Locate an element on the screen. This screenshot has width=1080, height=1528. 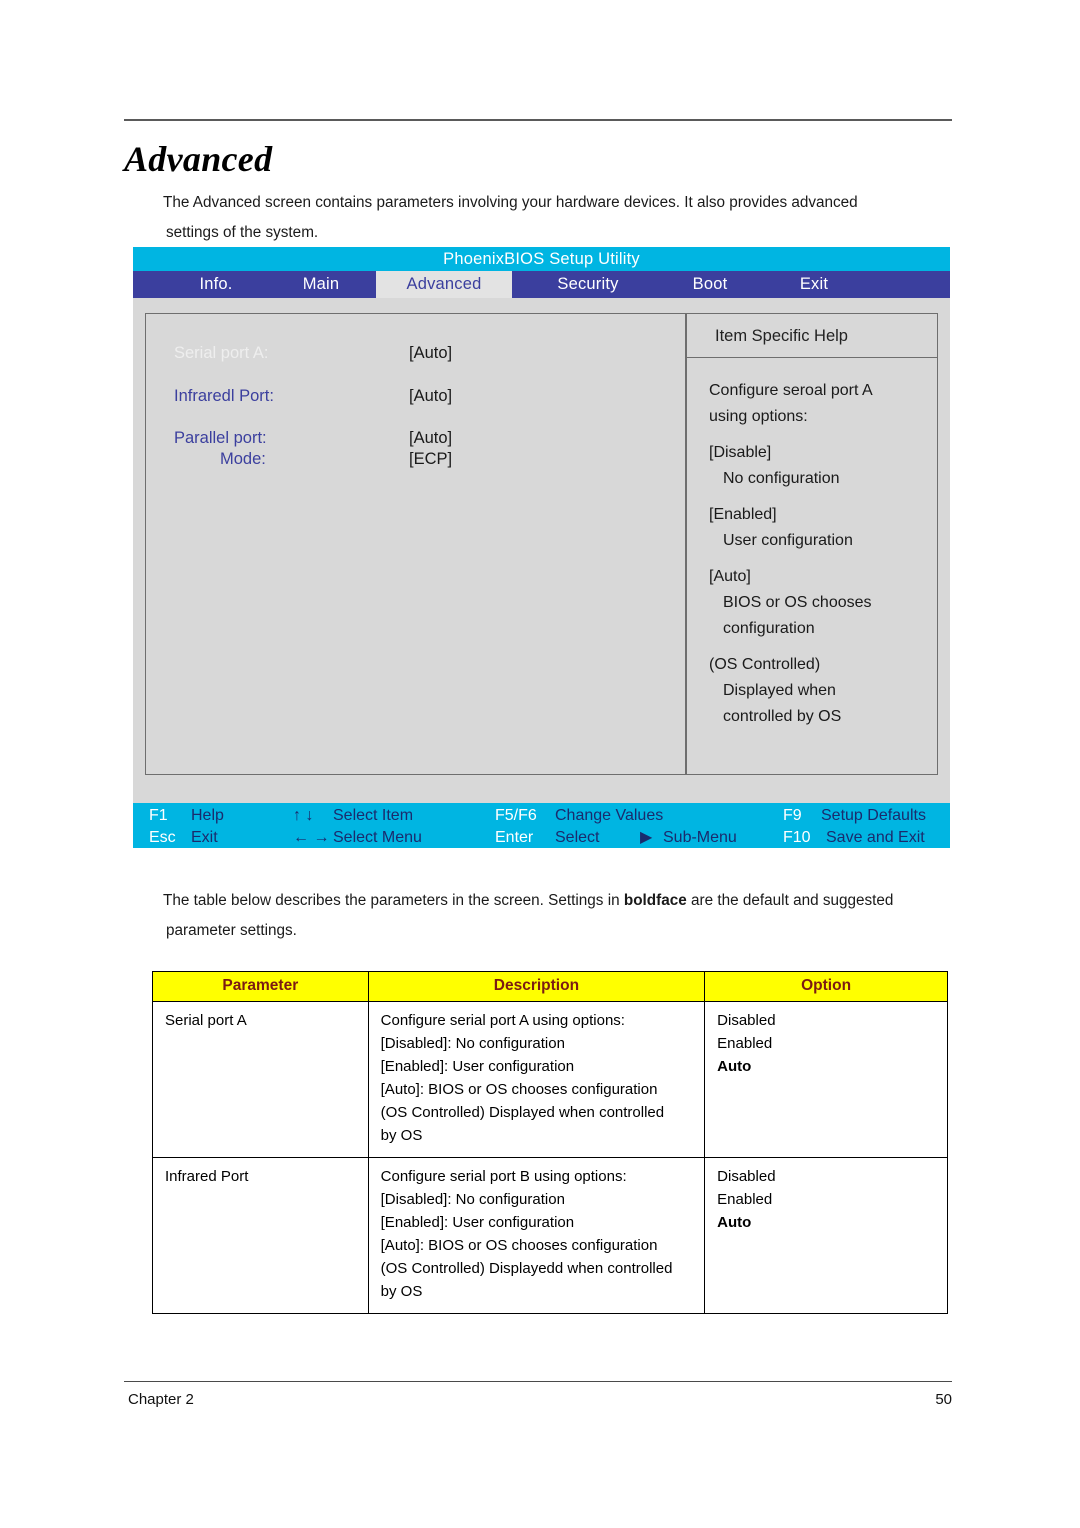
table-intro-text-b: are the default and suggested is located at coordinates (790, 900).